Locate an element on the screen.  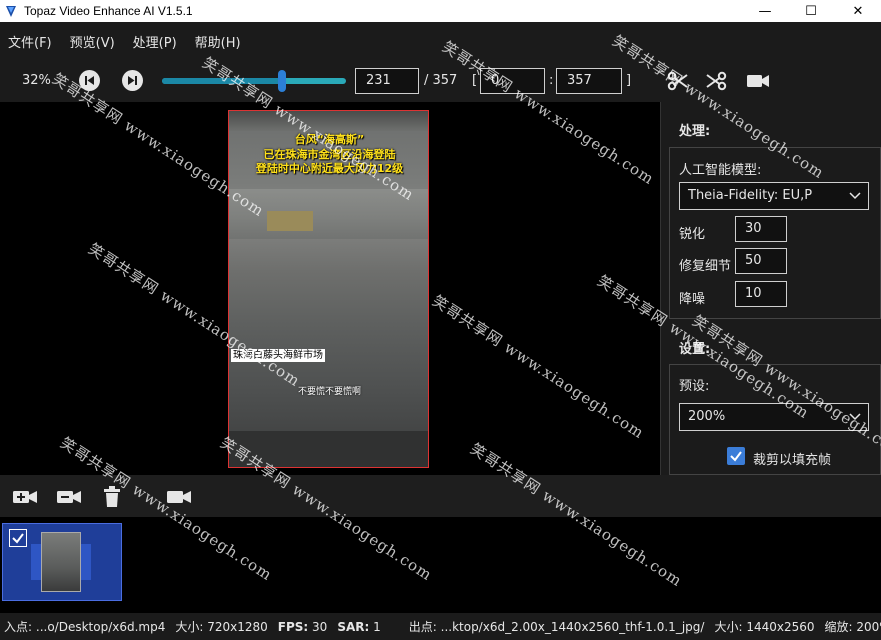
restore-detail-field: 50 is located at coordinates (761, 261).